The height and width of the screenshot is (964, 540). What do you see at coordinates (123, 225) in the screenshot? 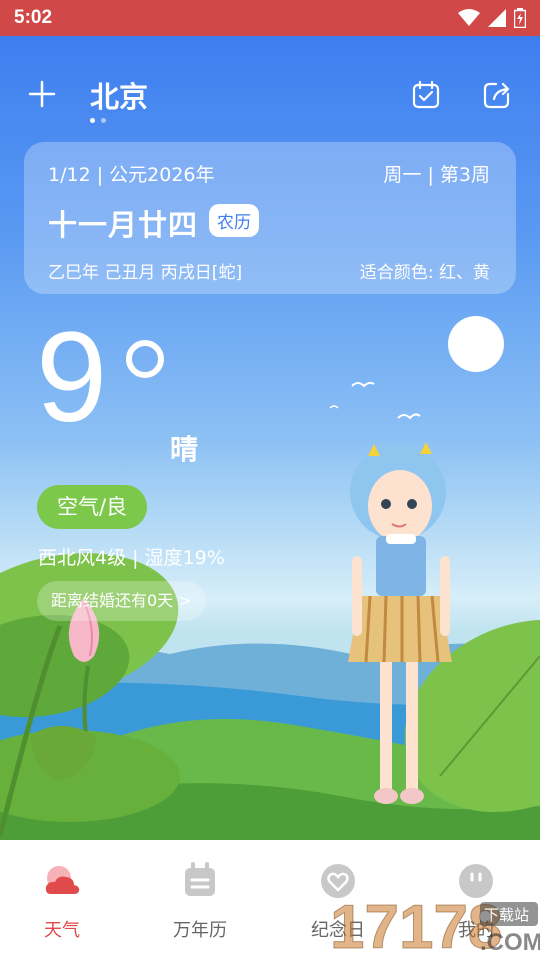
I see `lunar-date: 十一月廿四` at bounding box center [123, 225].